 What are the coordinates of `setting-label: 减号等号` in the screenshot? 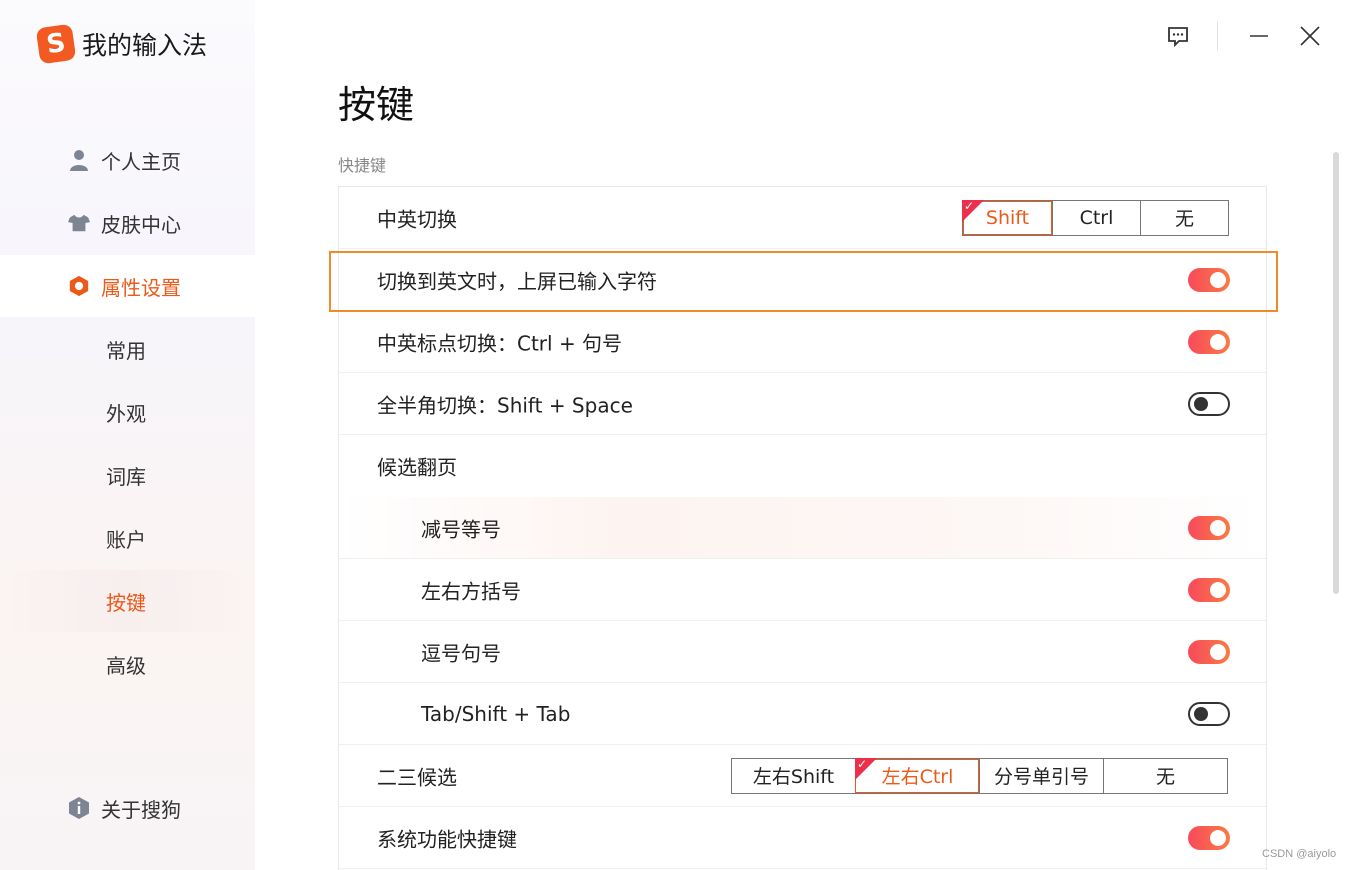 It's located at (461, 529).